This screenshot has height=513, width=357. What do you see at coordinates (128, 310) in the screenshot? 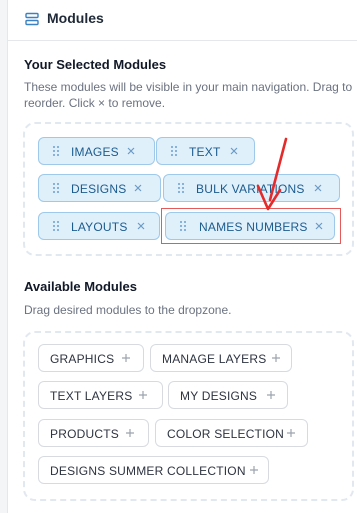
I see `available-modules-description: Drag desired modules to the dropzone.` at bounding box center [128, 310].